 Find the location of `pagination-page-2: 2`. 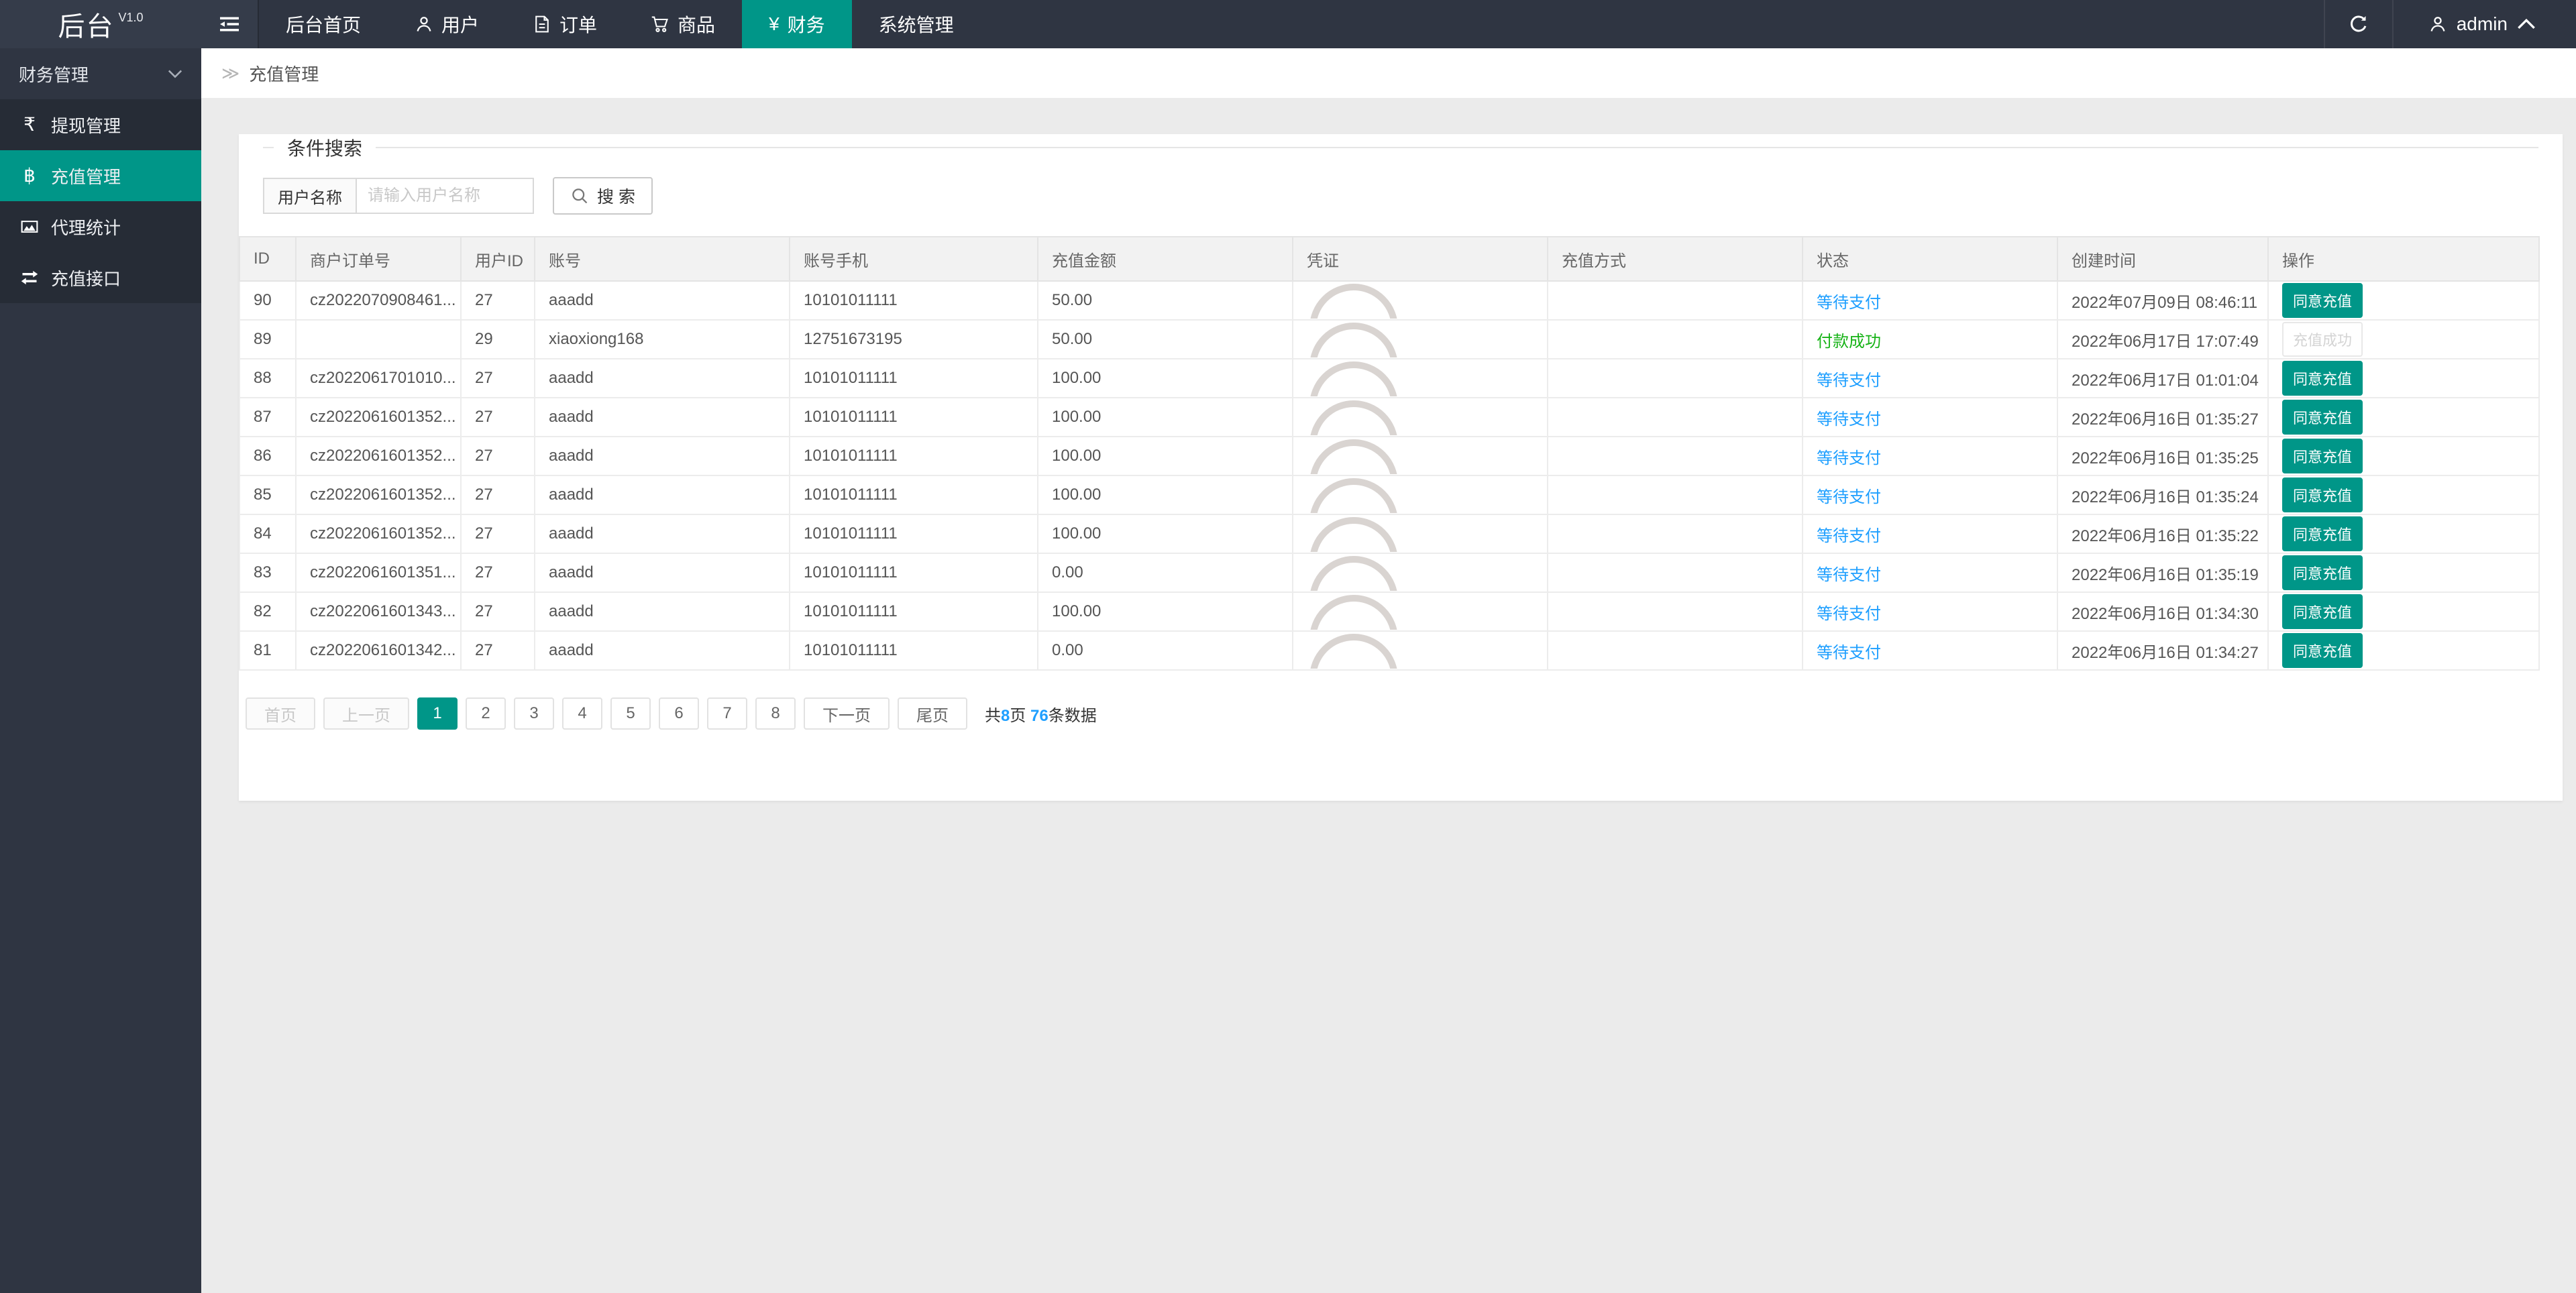

pagination-page-2: 2 is located at coordinates (486, 713).